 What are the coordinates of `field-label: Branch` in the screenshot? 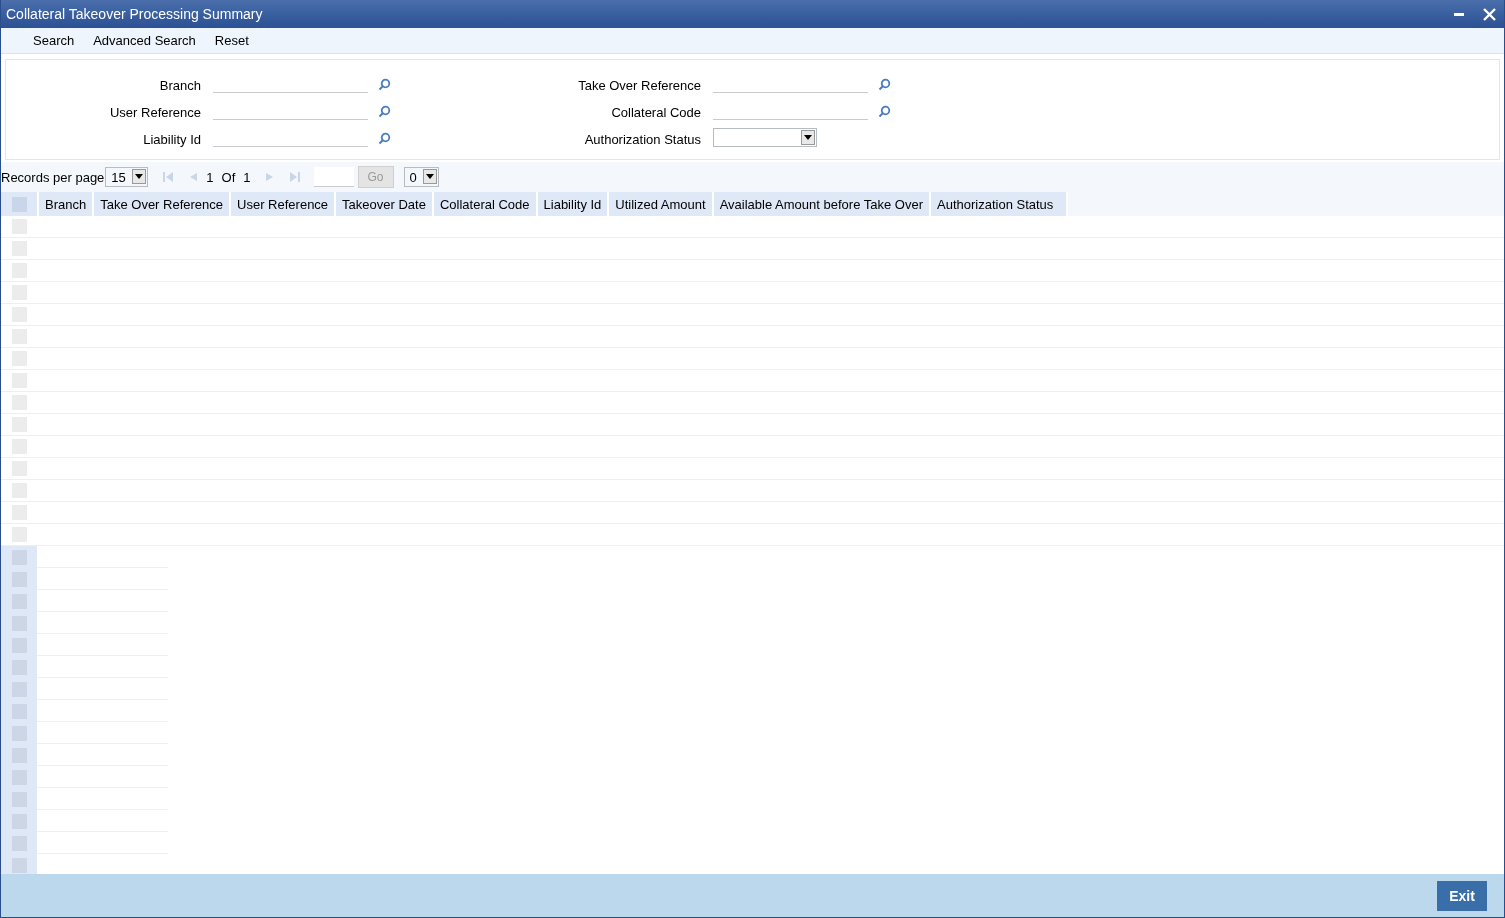 It's located at (180, 85).